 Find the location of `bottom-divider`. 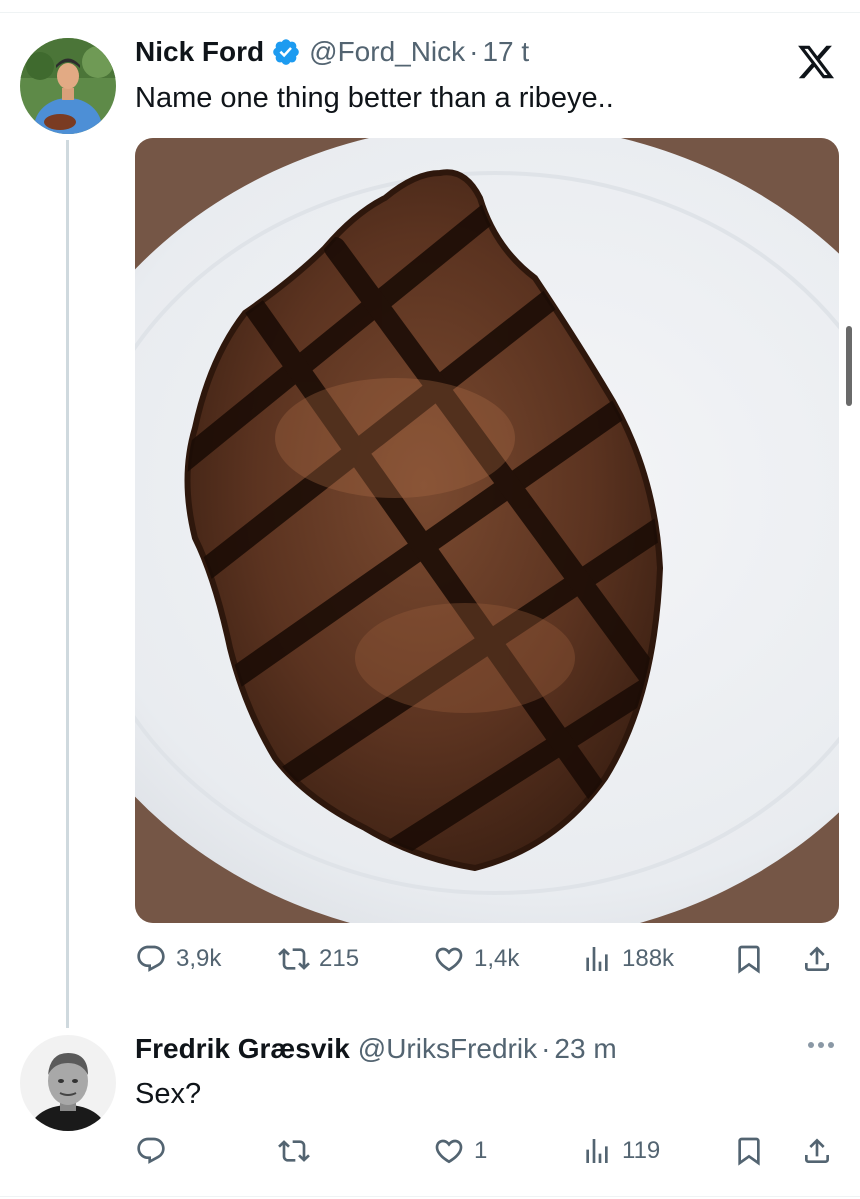

bottom-divider is located at coordinates (430, 1196).